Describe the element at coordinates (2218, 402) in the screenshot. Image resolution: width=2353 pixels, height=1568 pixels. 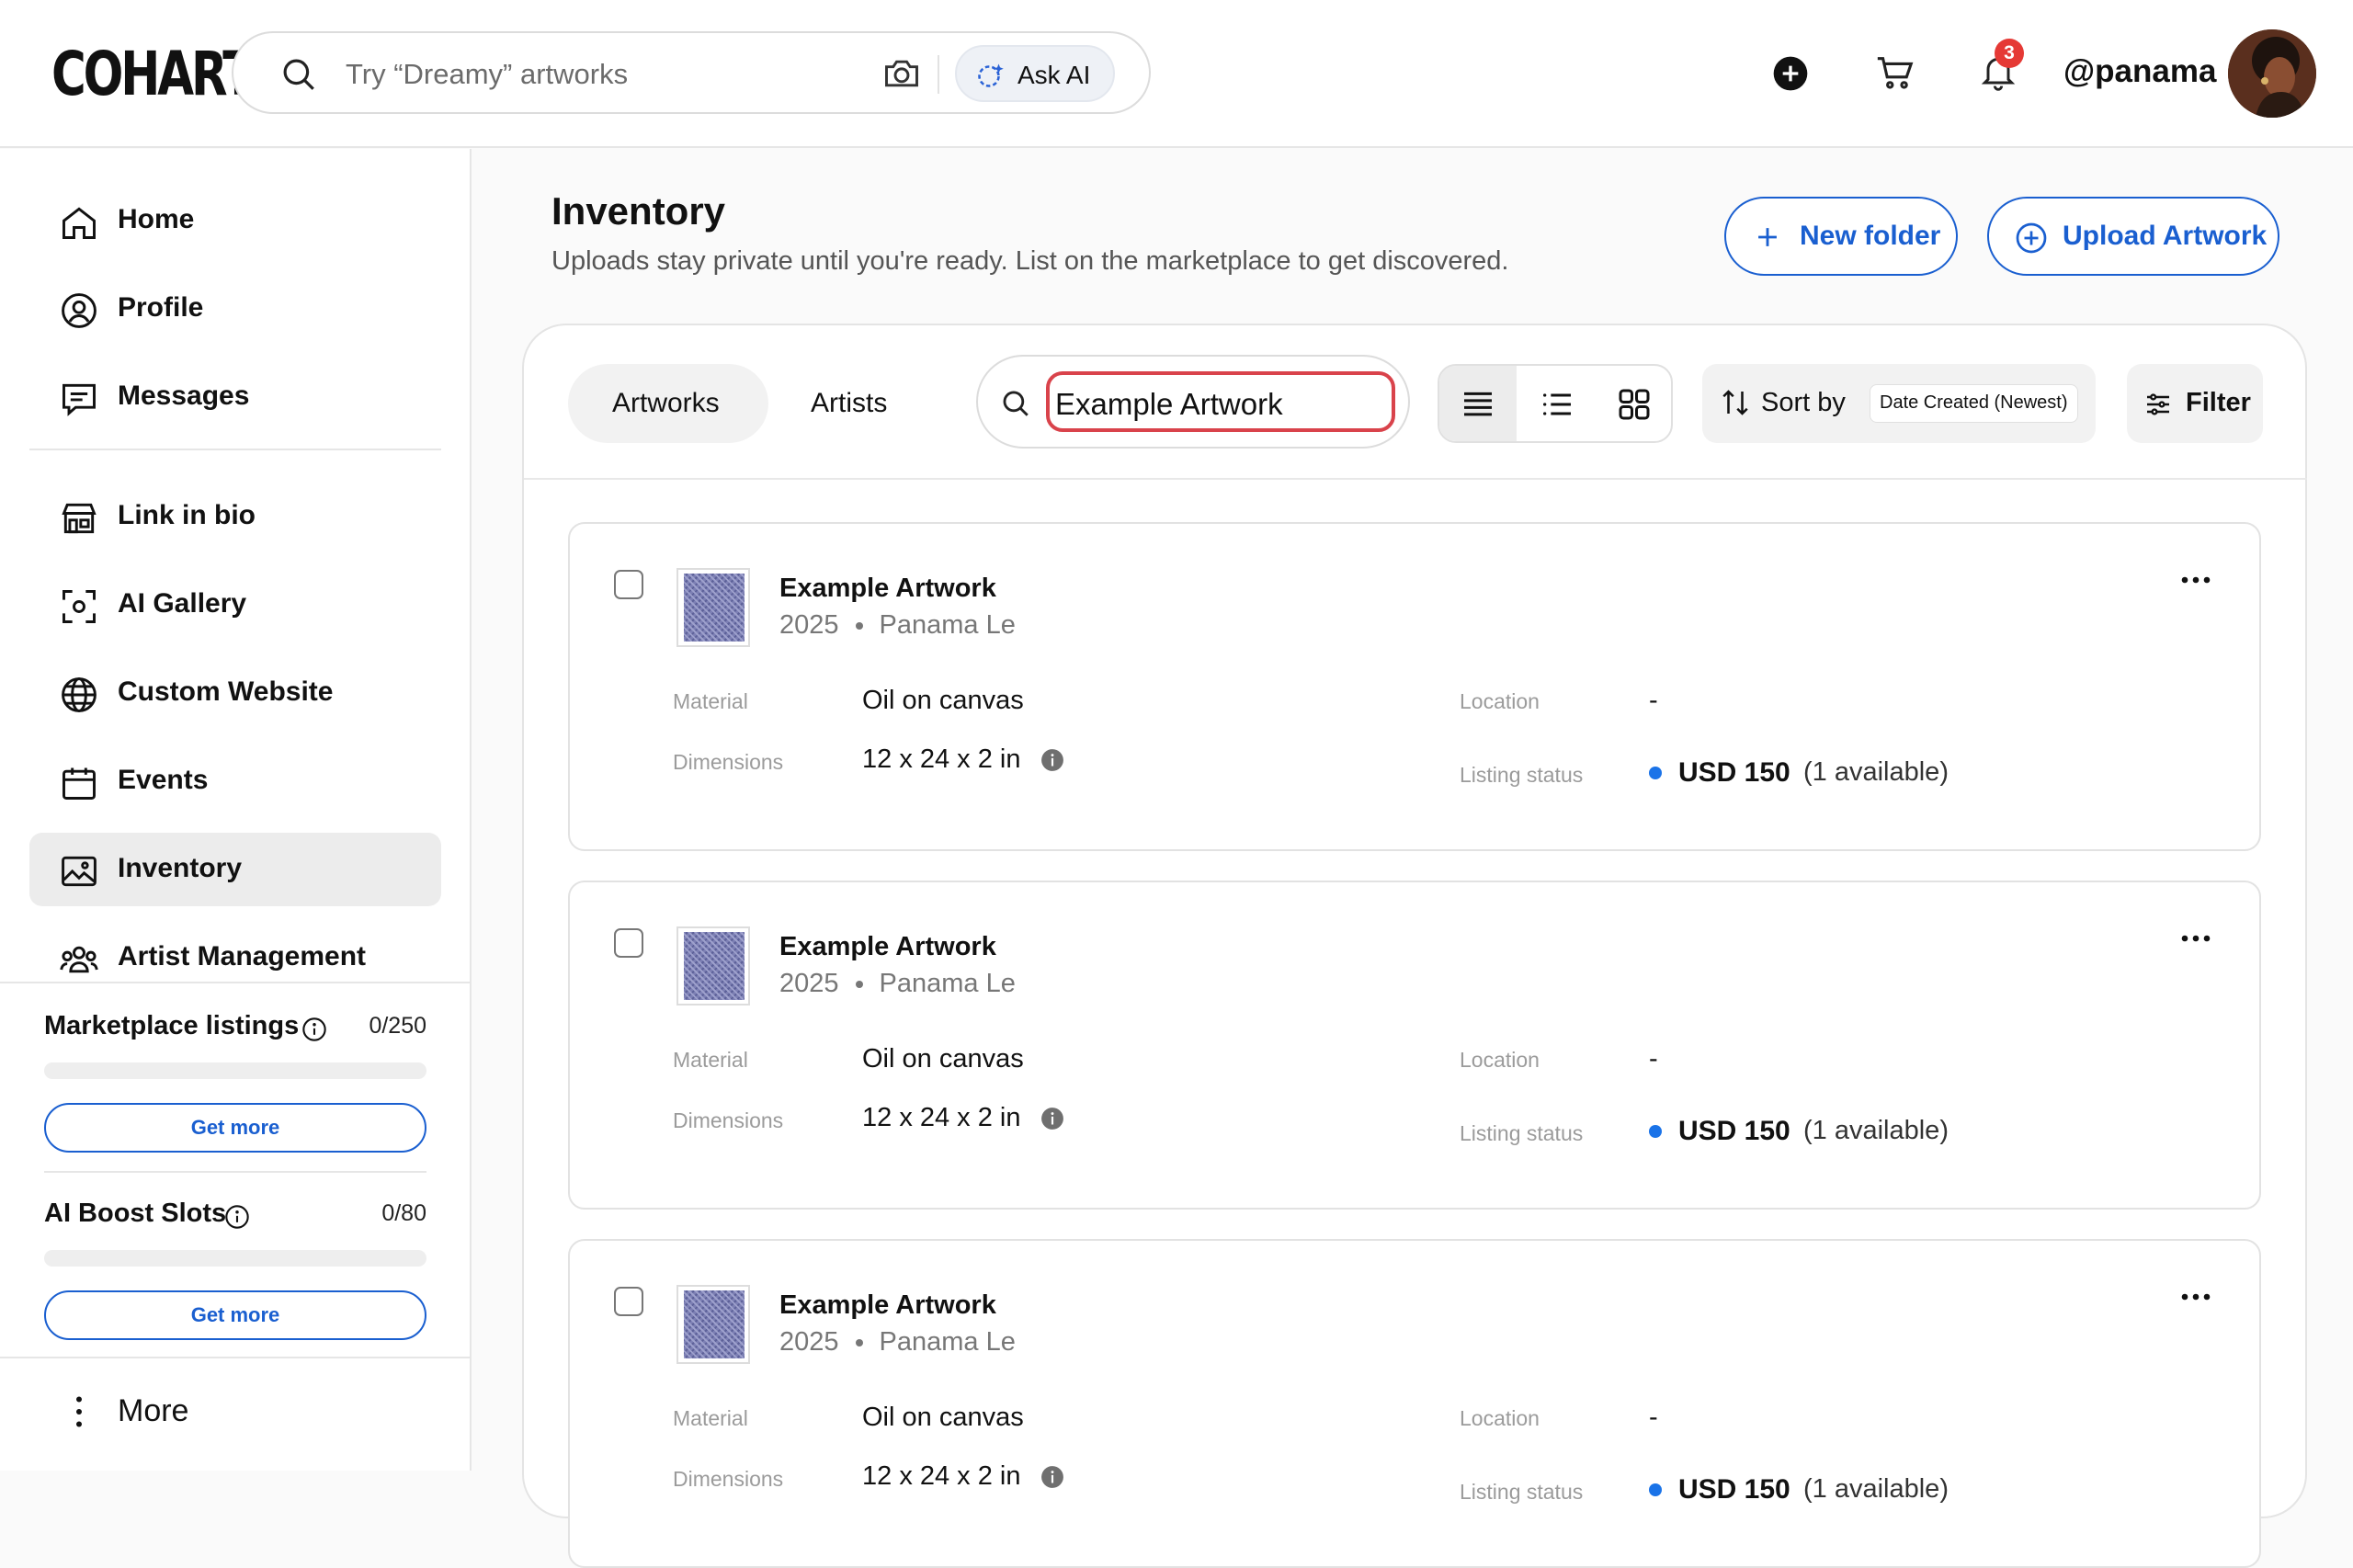
I see `filter-label: Filter` at that location.